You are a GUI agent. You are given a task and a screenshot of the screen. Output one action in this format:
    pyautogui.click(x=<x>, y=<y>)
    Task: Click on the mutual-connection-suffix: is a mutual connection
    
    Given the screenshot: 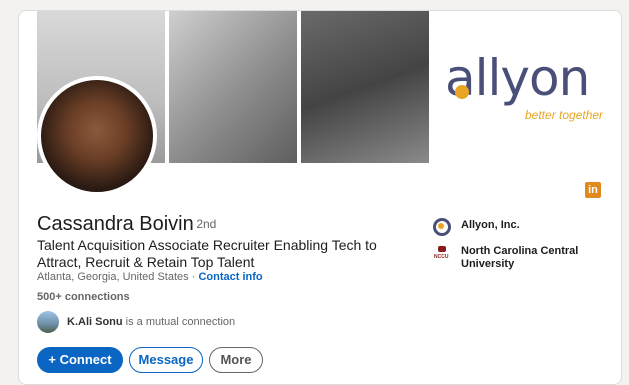 What is the action you would take?
    pyautogui.click(x=179, y=322)
    